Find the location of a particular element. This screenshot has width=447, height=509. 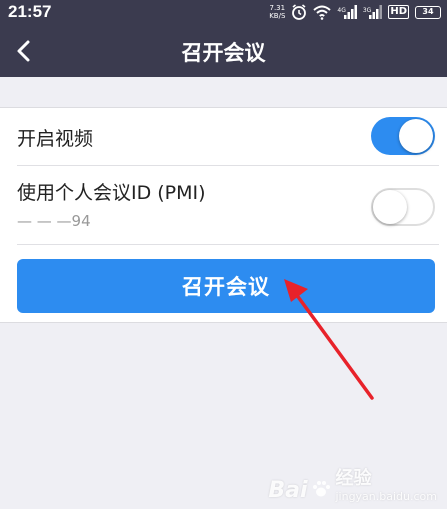

status-icons: 7.31 KB/S 4G 3G HD 34 is located at coordinates (355, 12).